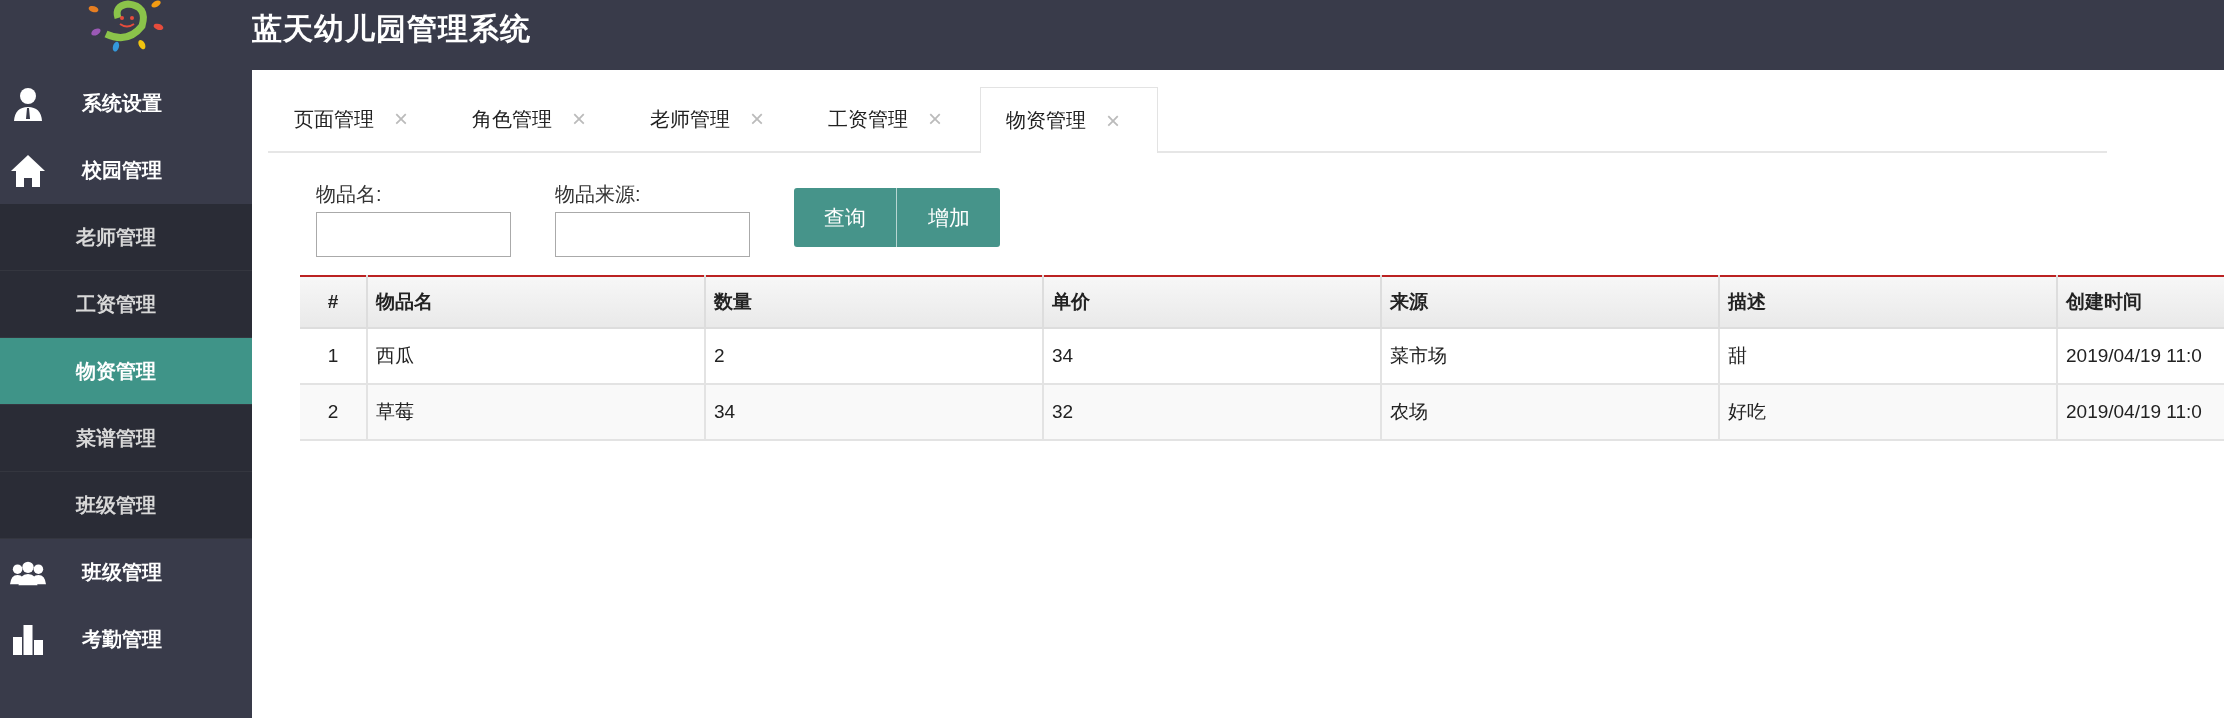  What do you see at coordinates (126, 505) in the screenshot?
I see `sidebar-subitem: 班级管理` at bounding box center [126, 505].